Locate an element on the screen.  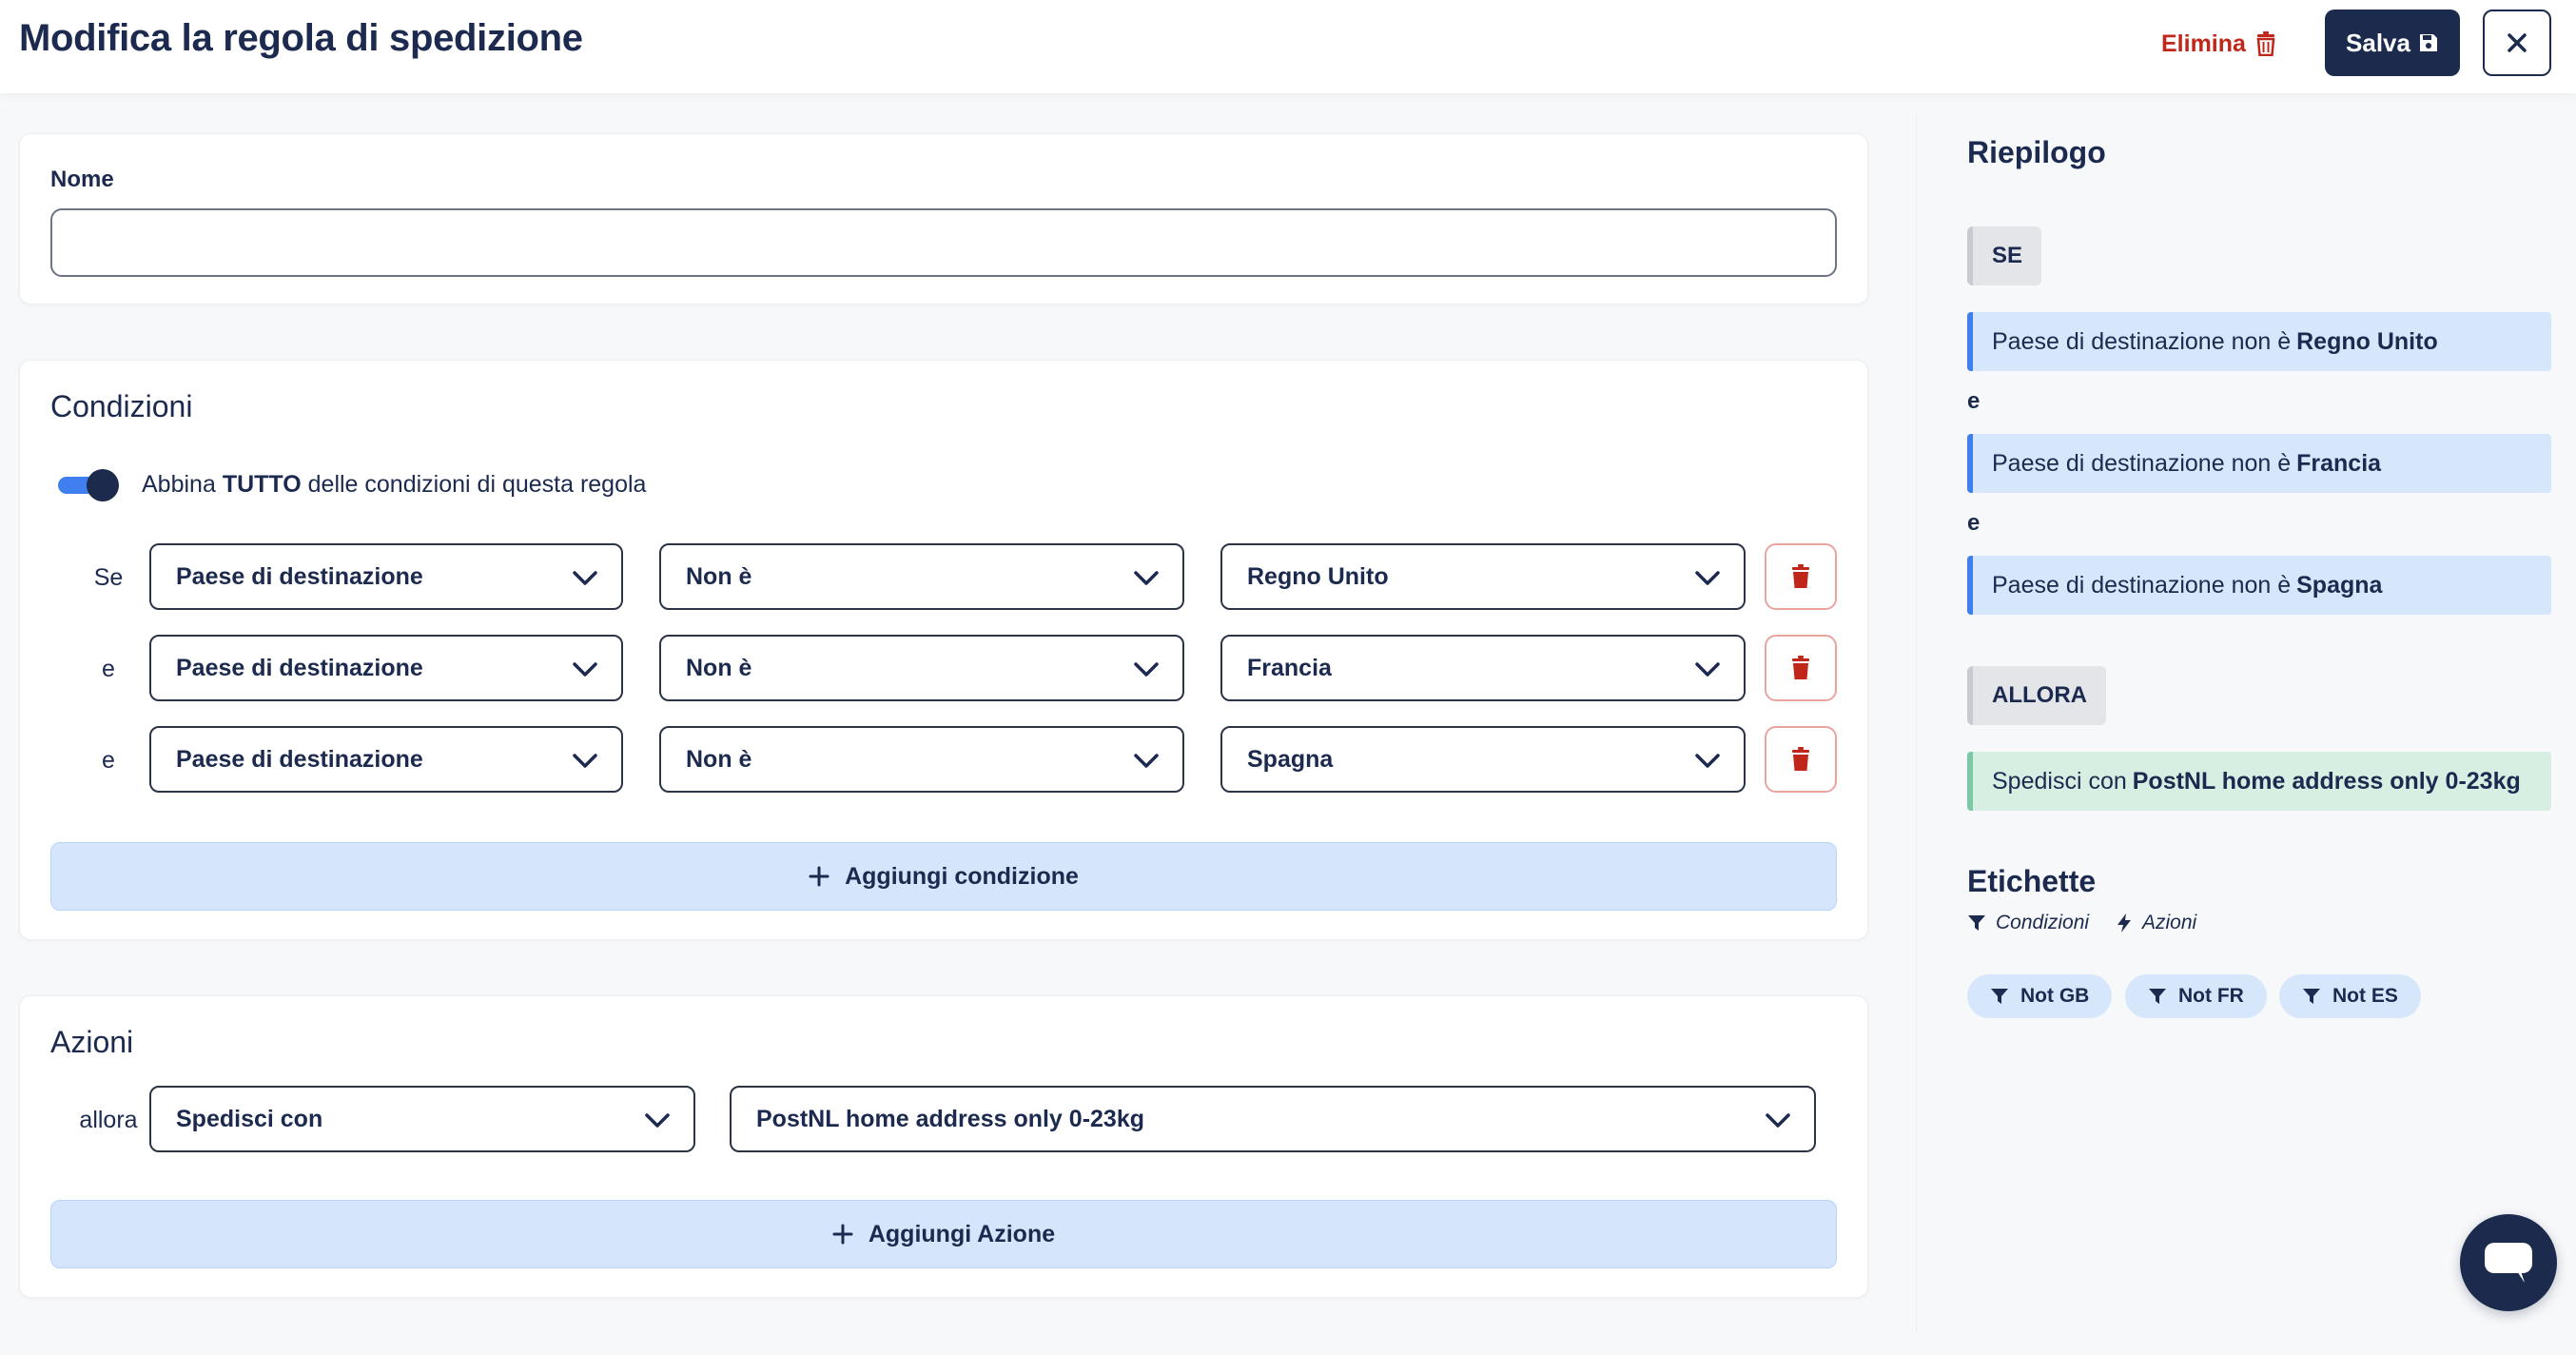
tags-title: Etichette is located at coordinates (2032, 881).